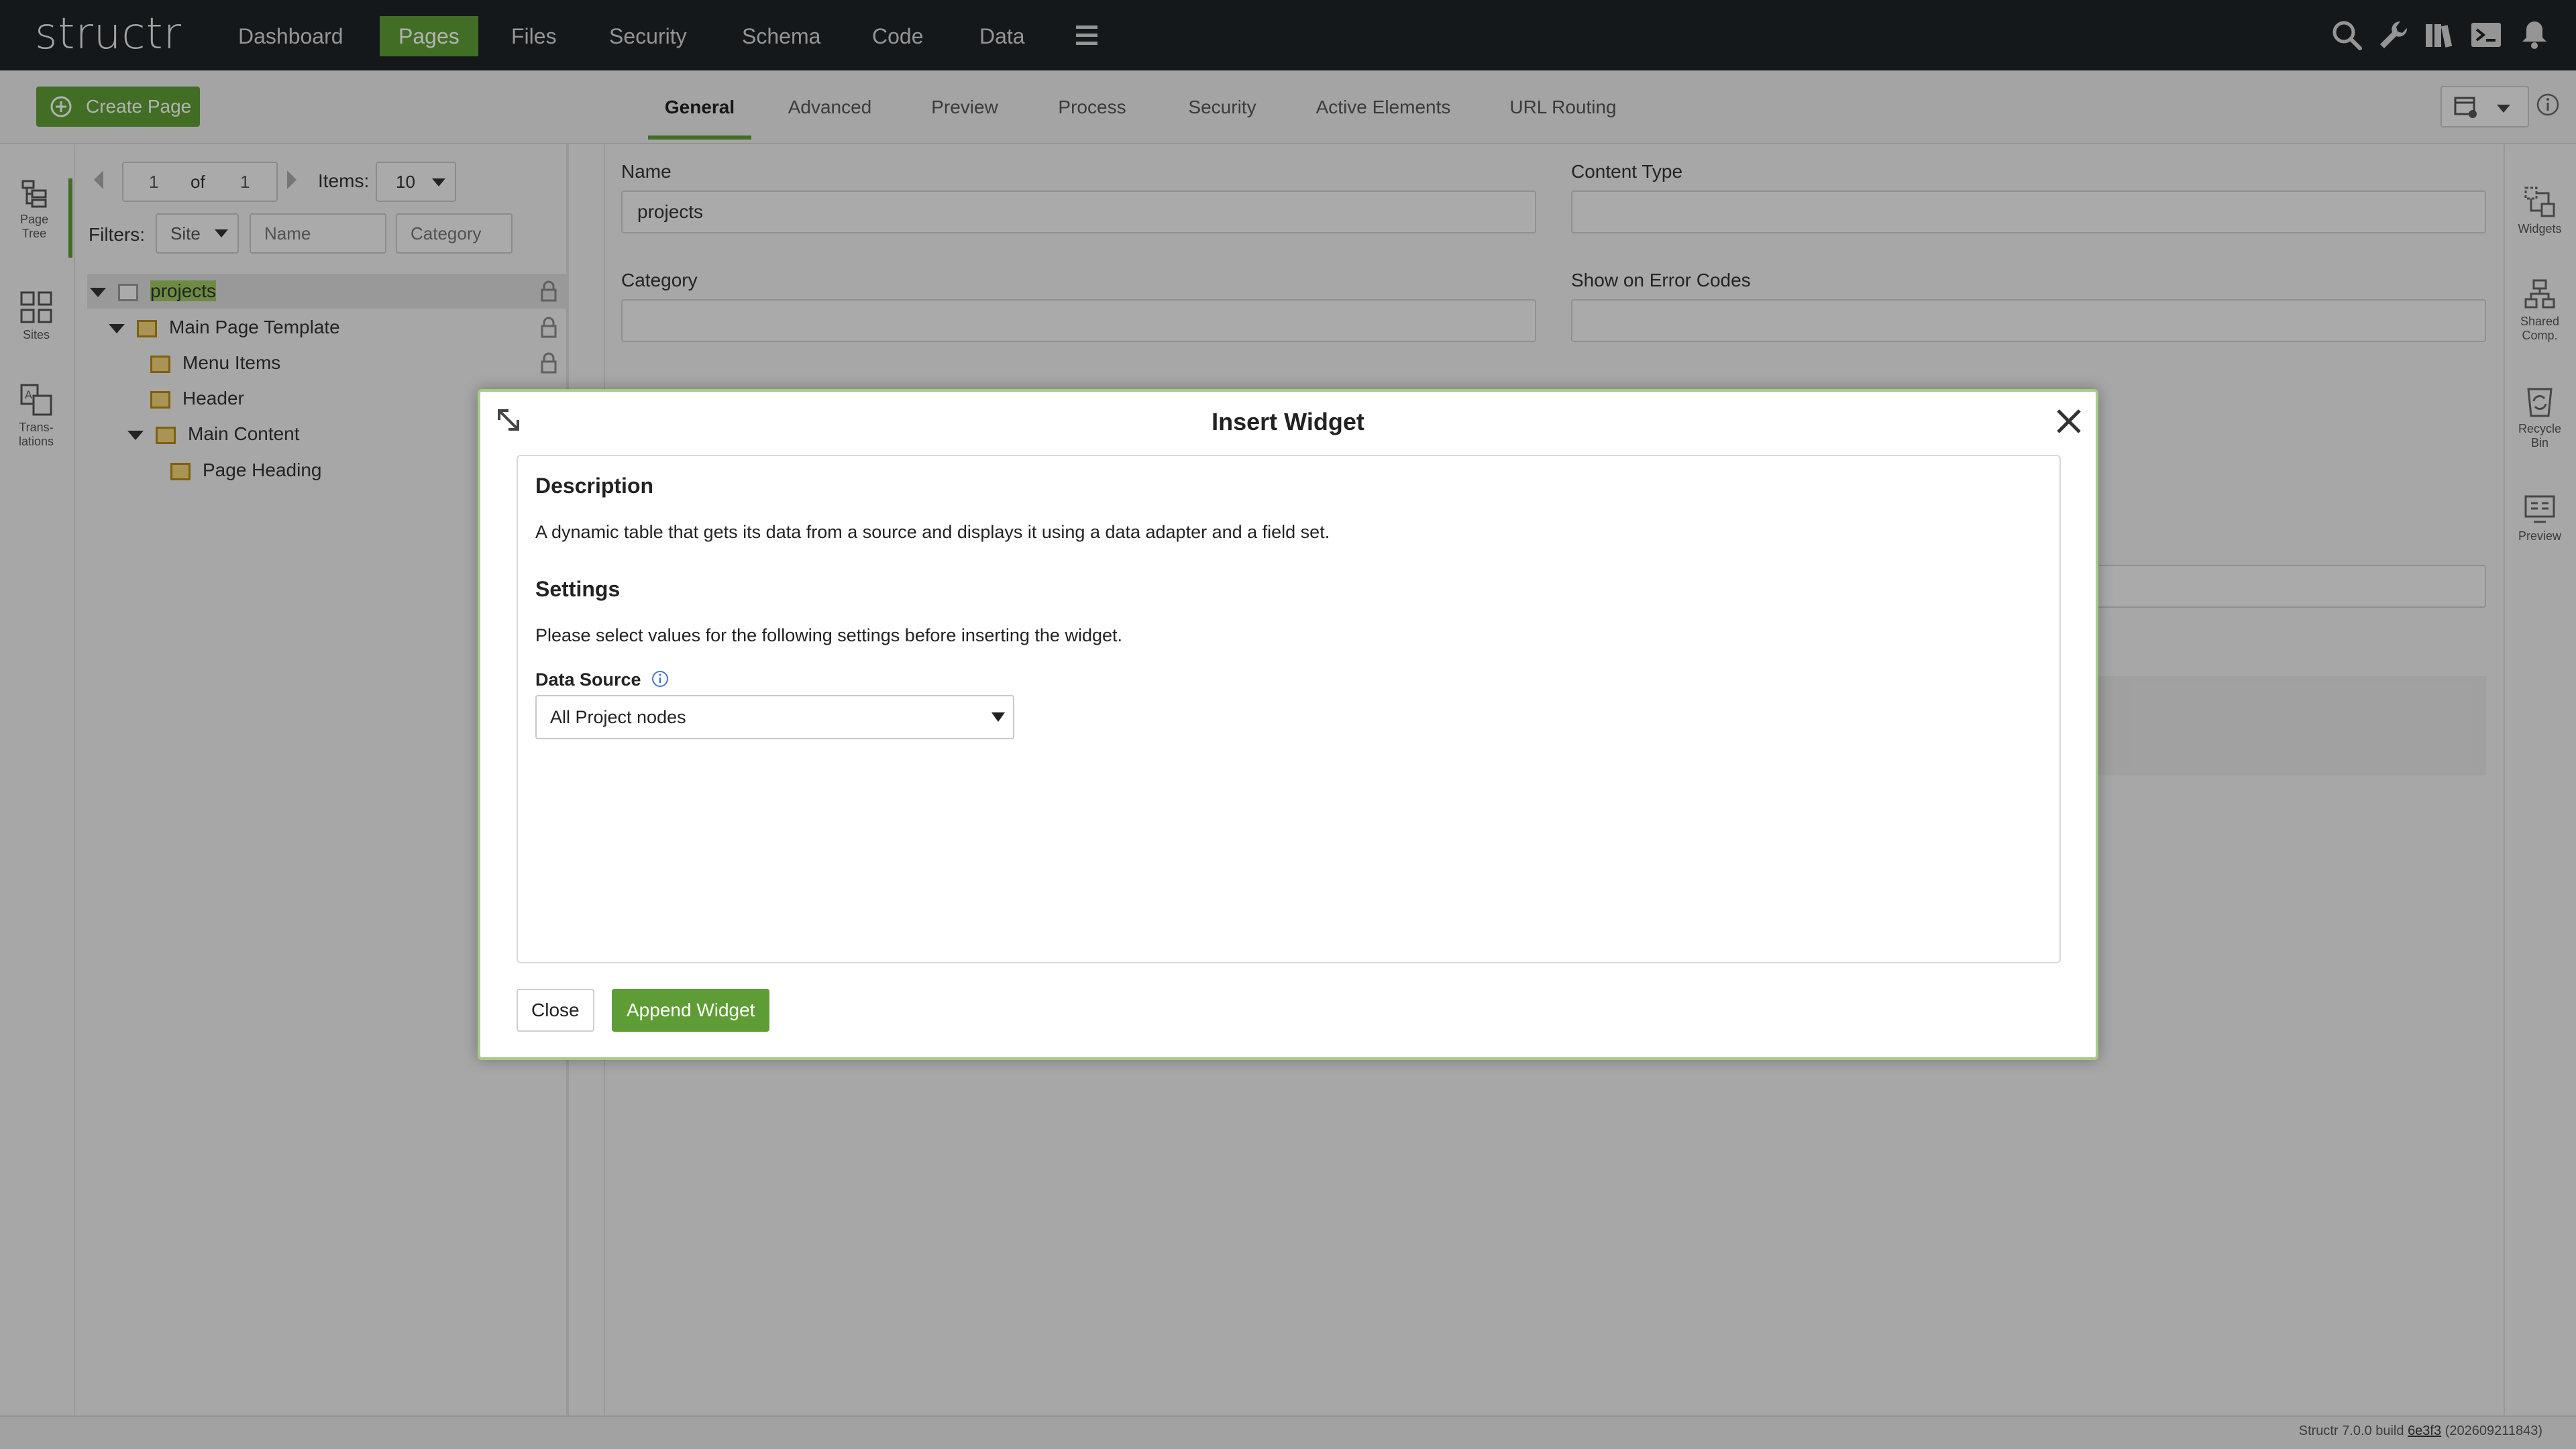 The height and width of the screenshot is (1449, 2576). What do you see at coordinates (555, 1010) in the screenshot?
I see `close-button: Close` at bounding box center [555, 1010].